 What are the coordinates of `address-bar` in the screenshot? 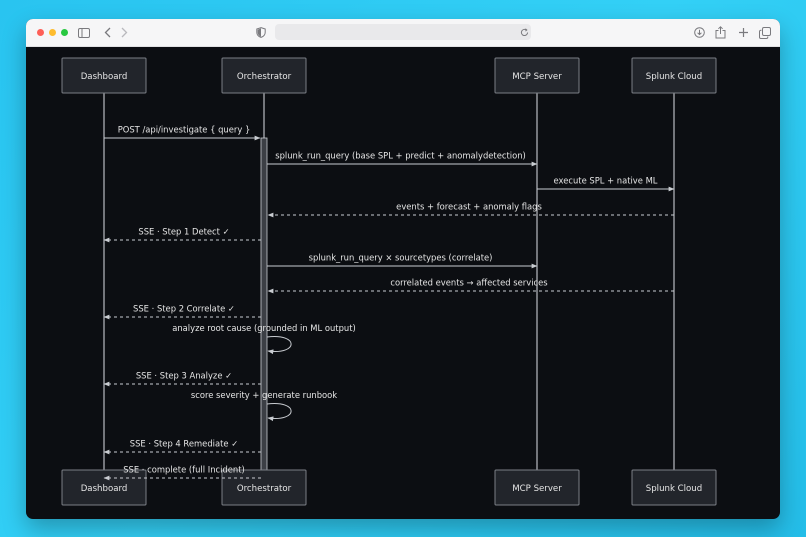 It's located at (403, 32).